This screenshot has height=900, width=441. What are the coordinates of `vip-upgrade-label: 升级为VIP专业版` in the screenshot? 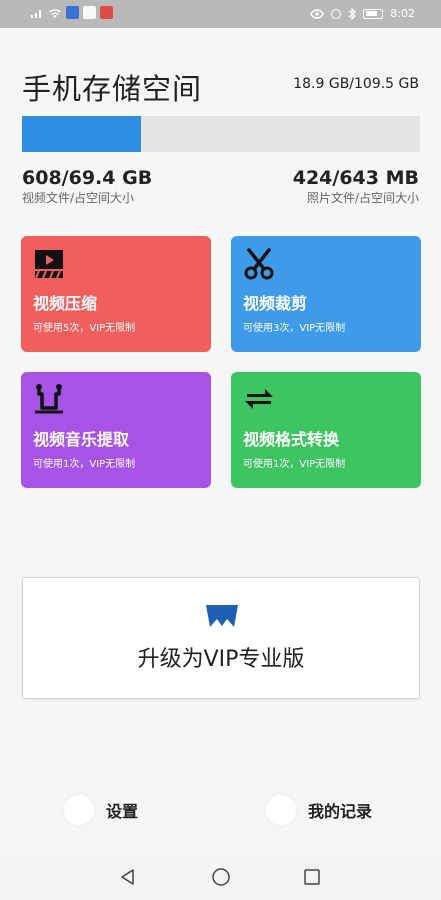 It's located at (221, 659).